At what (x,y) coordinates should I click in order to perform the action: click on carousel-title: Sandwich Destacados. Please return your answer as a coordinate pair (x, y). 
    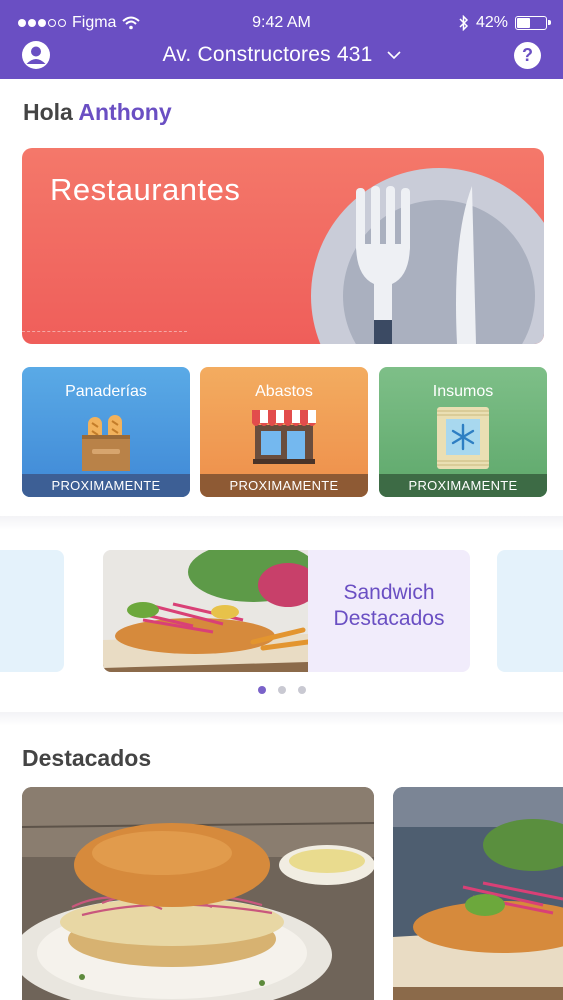
    Looking at the image, I should click on (389, 606).